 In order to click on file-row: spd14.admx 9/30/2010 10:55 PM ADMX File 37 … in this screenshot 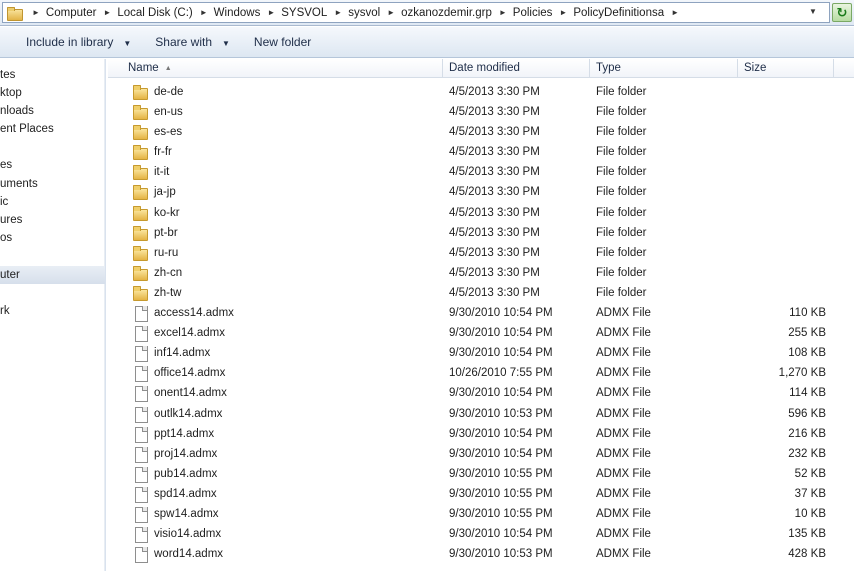, I will do `click(481, 494)`.